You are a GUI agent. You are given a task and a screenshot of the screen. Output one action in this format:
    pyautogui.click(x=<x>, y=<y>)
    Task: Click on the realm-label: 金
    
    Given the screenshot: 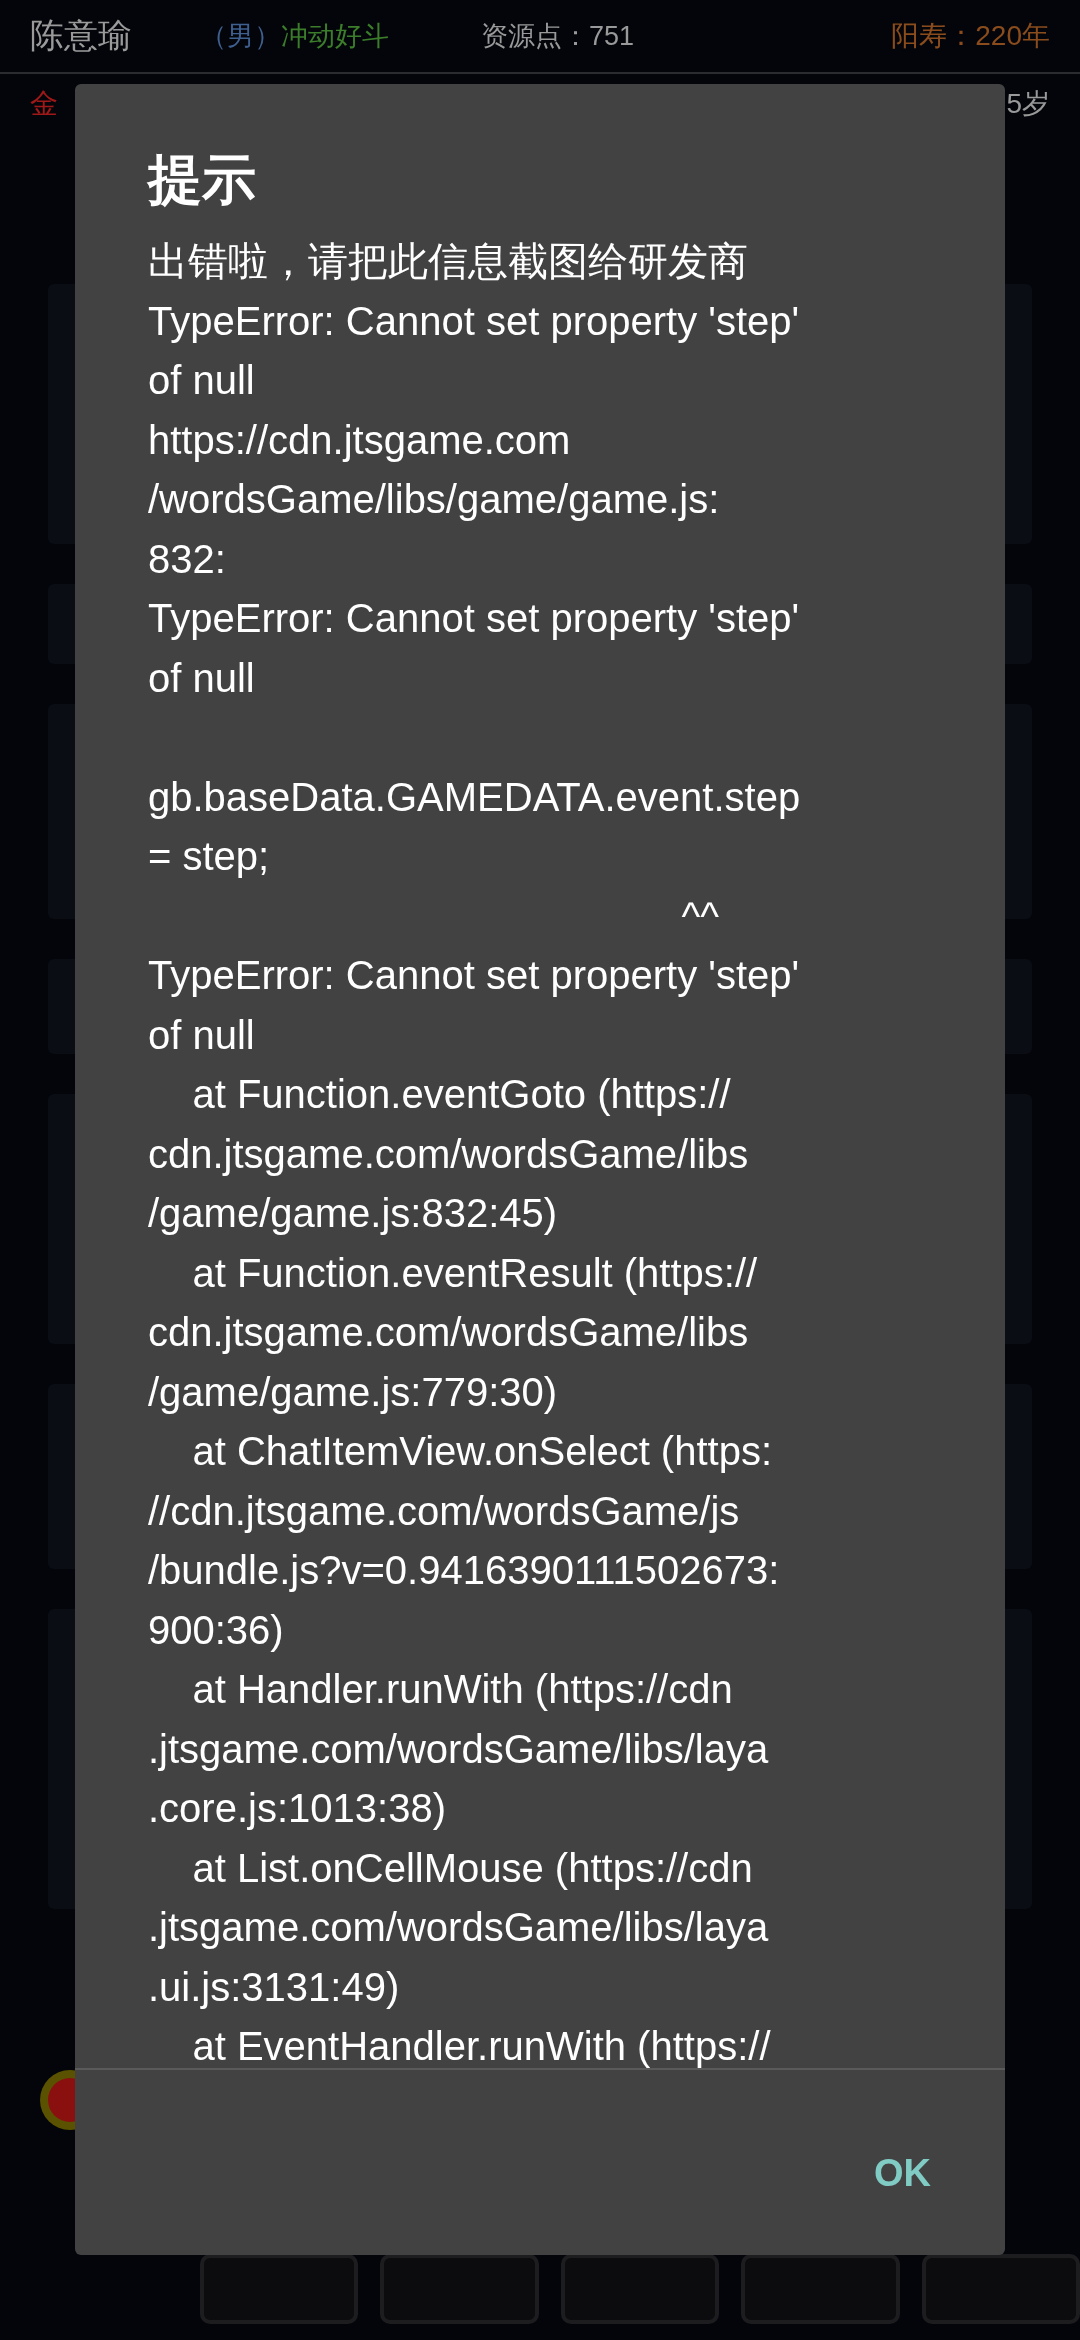 What is the action you would take?
    pyautogui.click(x=44, y=104)
    